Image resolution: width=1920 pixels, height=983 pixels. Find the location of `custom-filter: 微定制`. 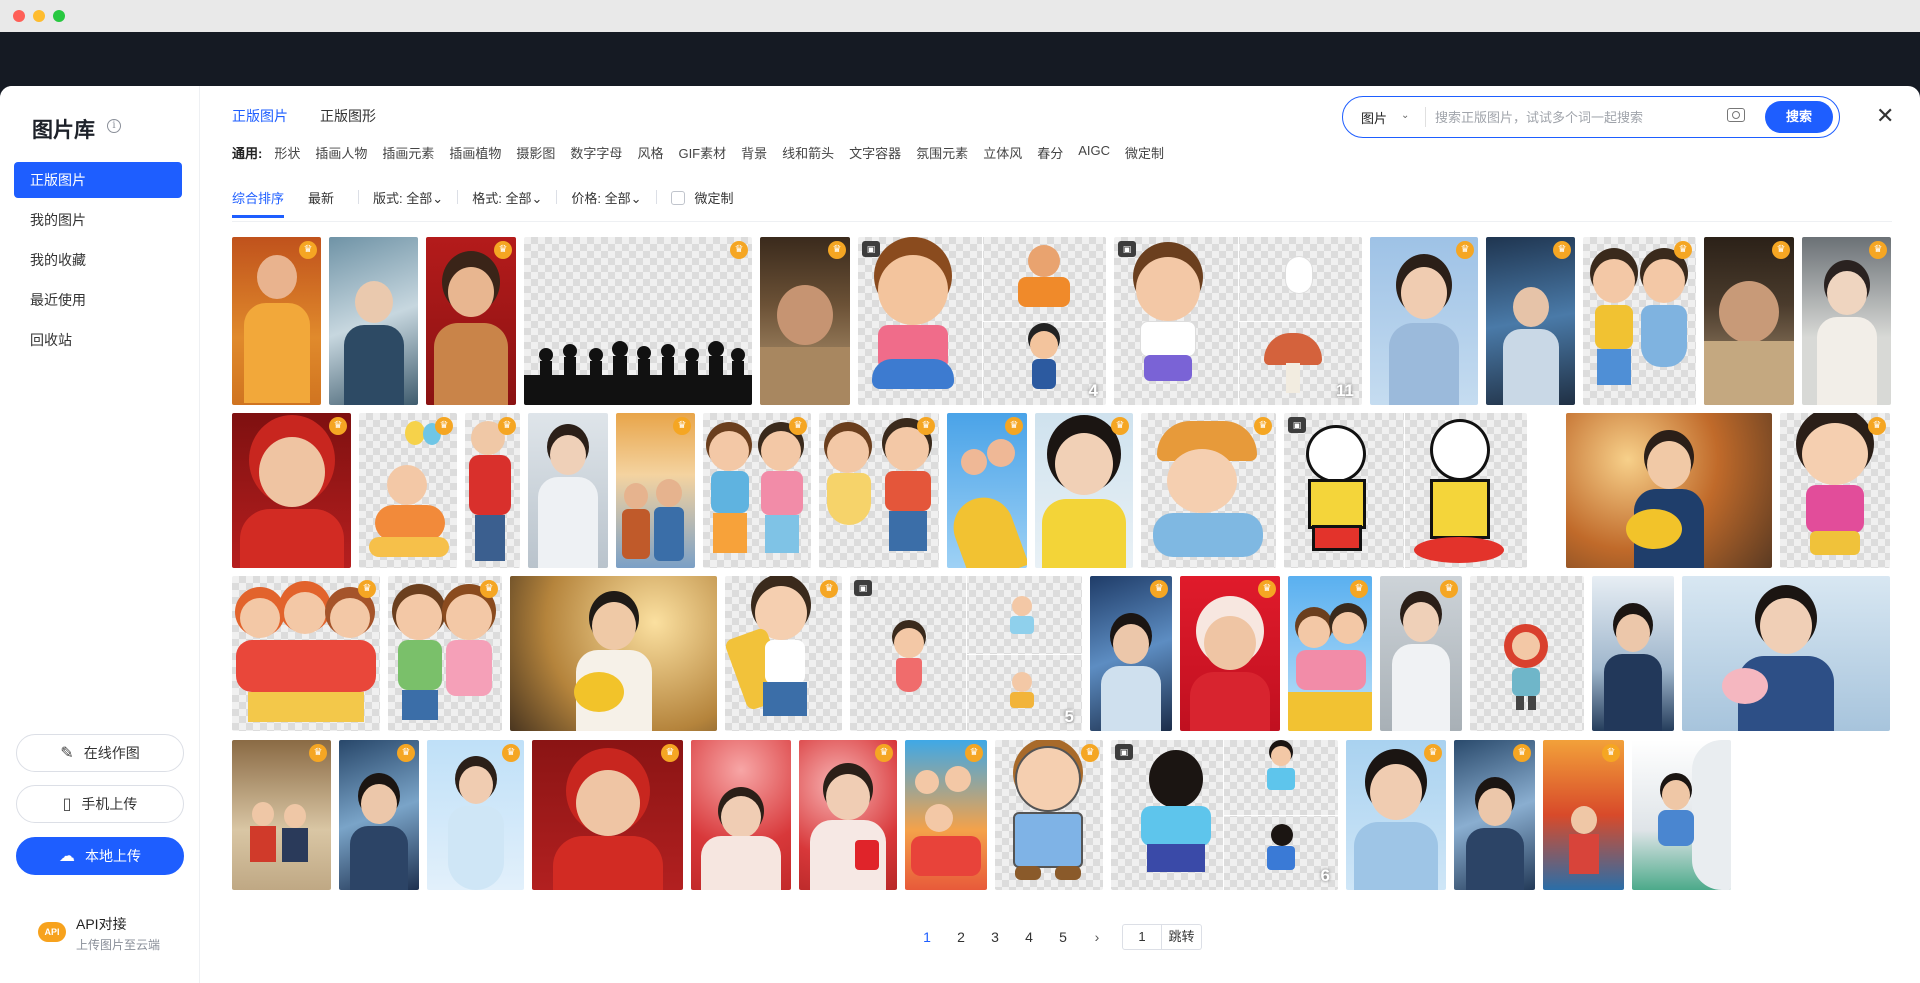

custom-filter: 微定制 is located at coordinates (702, 197).